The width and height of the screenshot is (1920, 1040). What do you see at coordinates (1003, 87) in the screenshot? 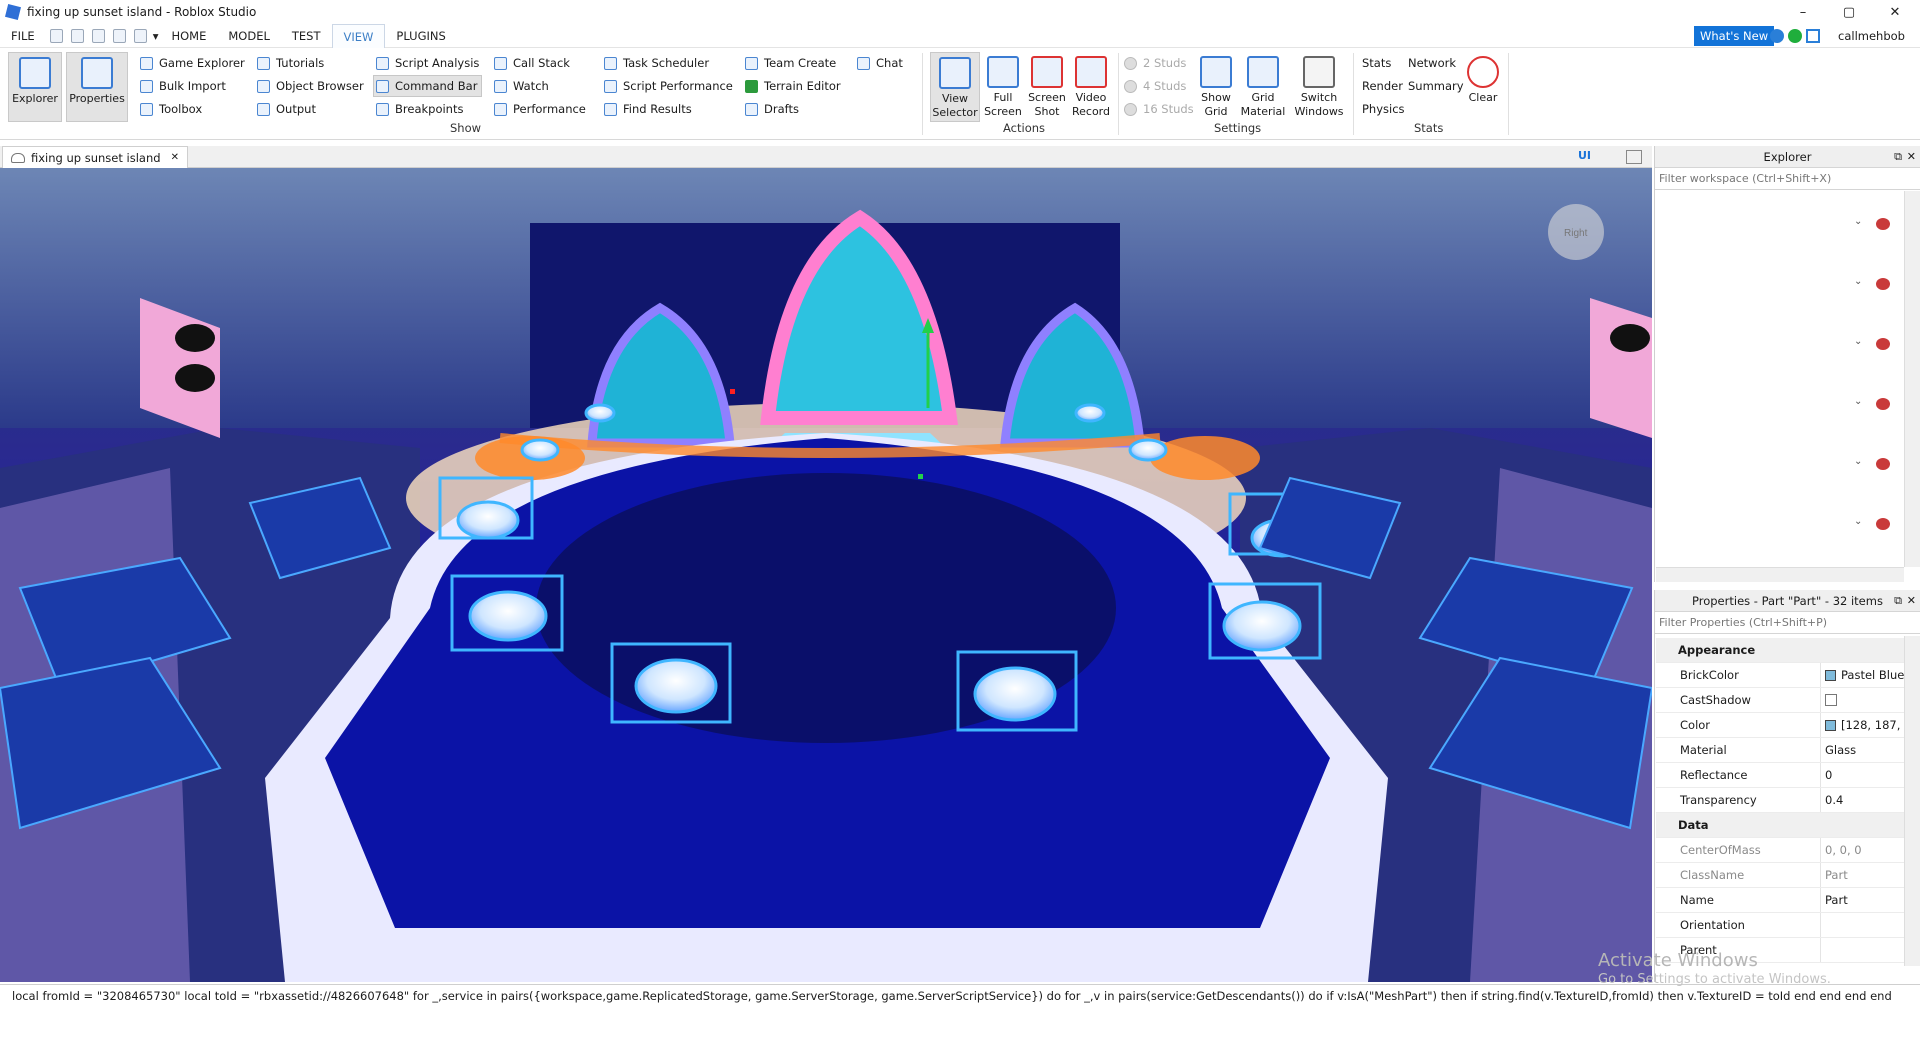
I see `full-screen-button: Full Screen` at bounding box center [1003, 87].